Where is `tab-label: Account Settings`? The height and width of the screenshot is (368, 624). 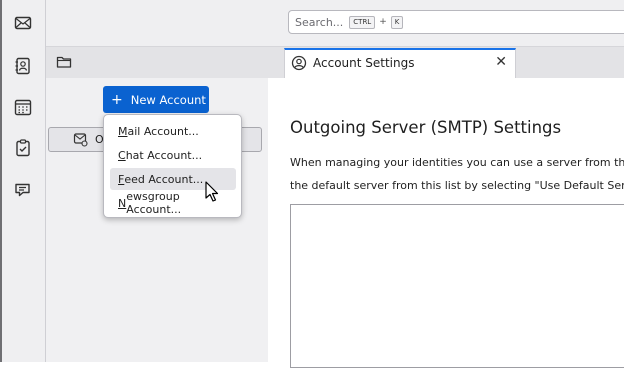 tab-label: Account Settings is located at coordinates (364, 63).